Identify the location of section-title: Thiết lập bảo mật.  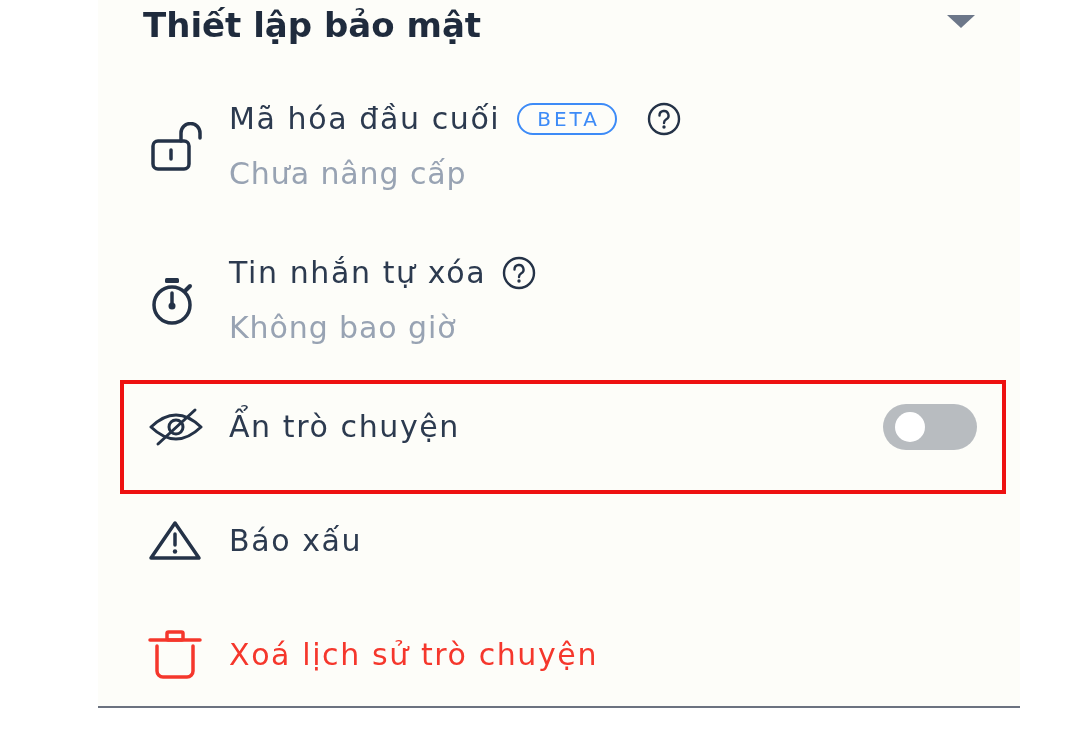
(312, 25).